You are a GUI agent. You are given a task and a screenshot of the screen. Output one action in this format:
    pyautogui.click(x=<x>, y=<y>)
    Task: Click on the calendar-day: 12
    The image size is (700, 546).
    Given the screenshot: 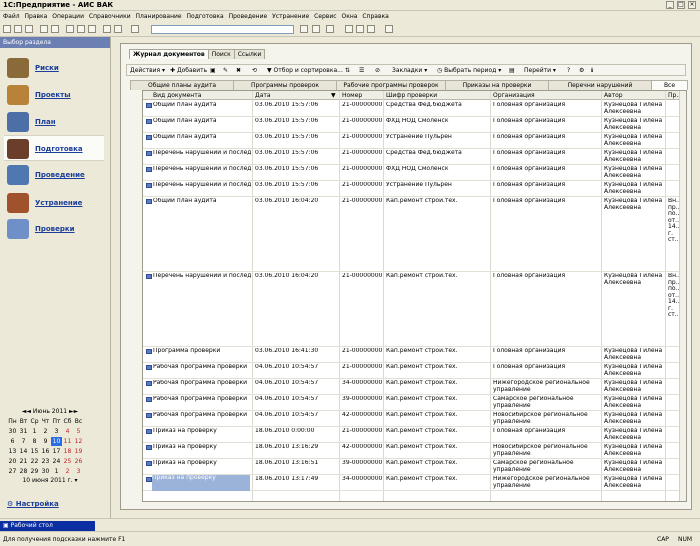 What is the action you would take?
    pyautogui.click(x=78, y=441)
    